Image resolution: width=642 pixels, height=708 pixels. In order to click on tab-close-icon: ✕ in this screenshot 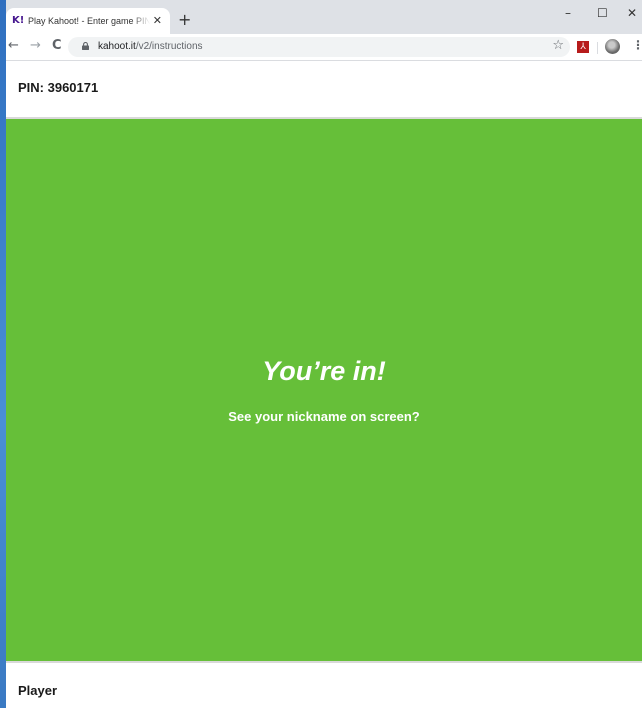, I will do `click(157, 20)`.